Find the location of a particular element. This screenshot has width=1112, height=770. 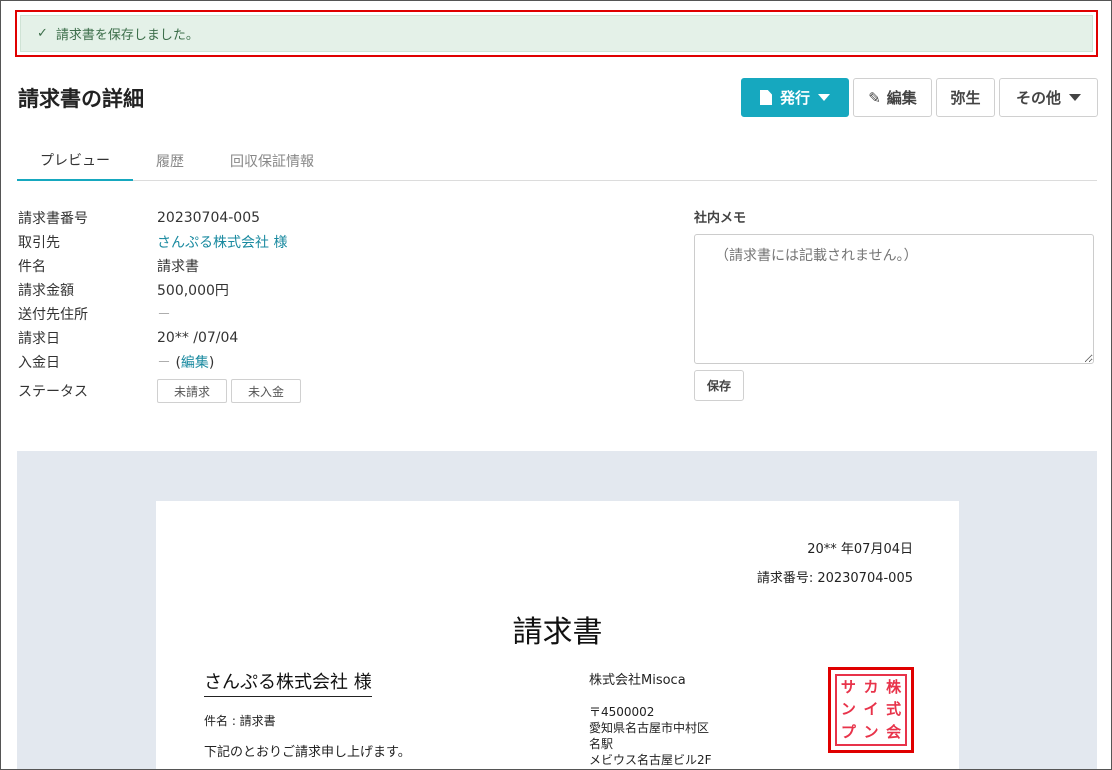

edit-button: ✎ 編集 is located at coordinates (892, 97).